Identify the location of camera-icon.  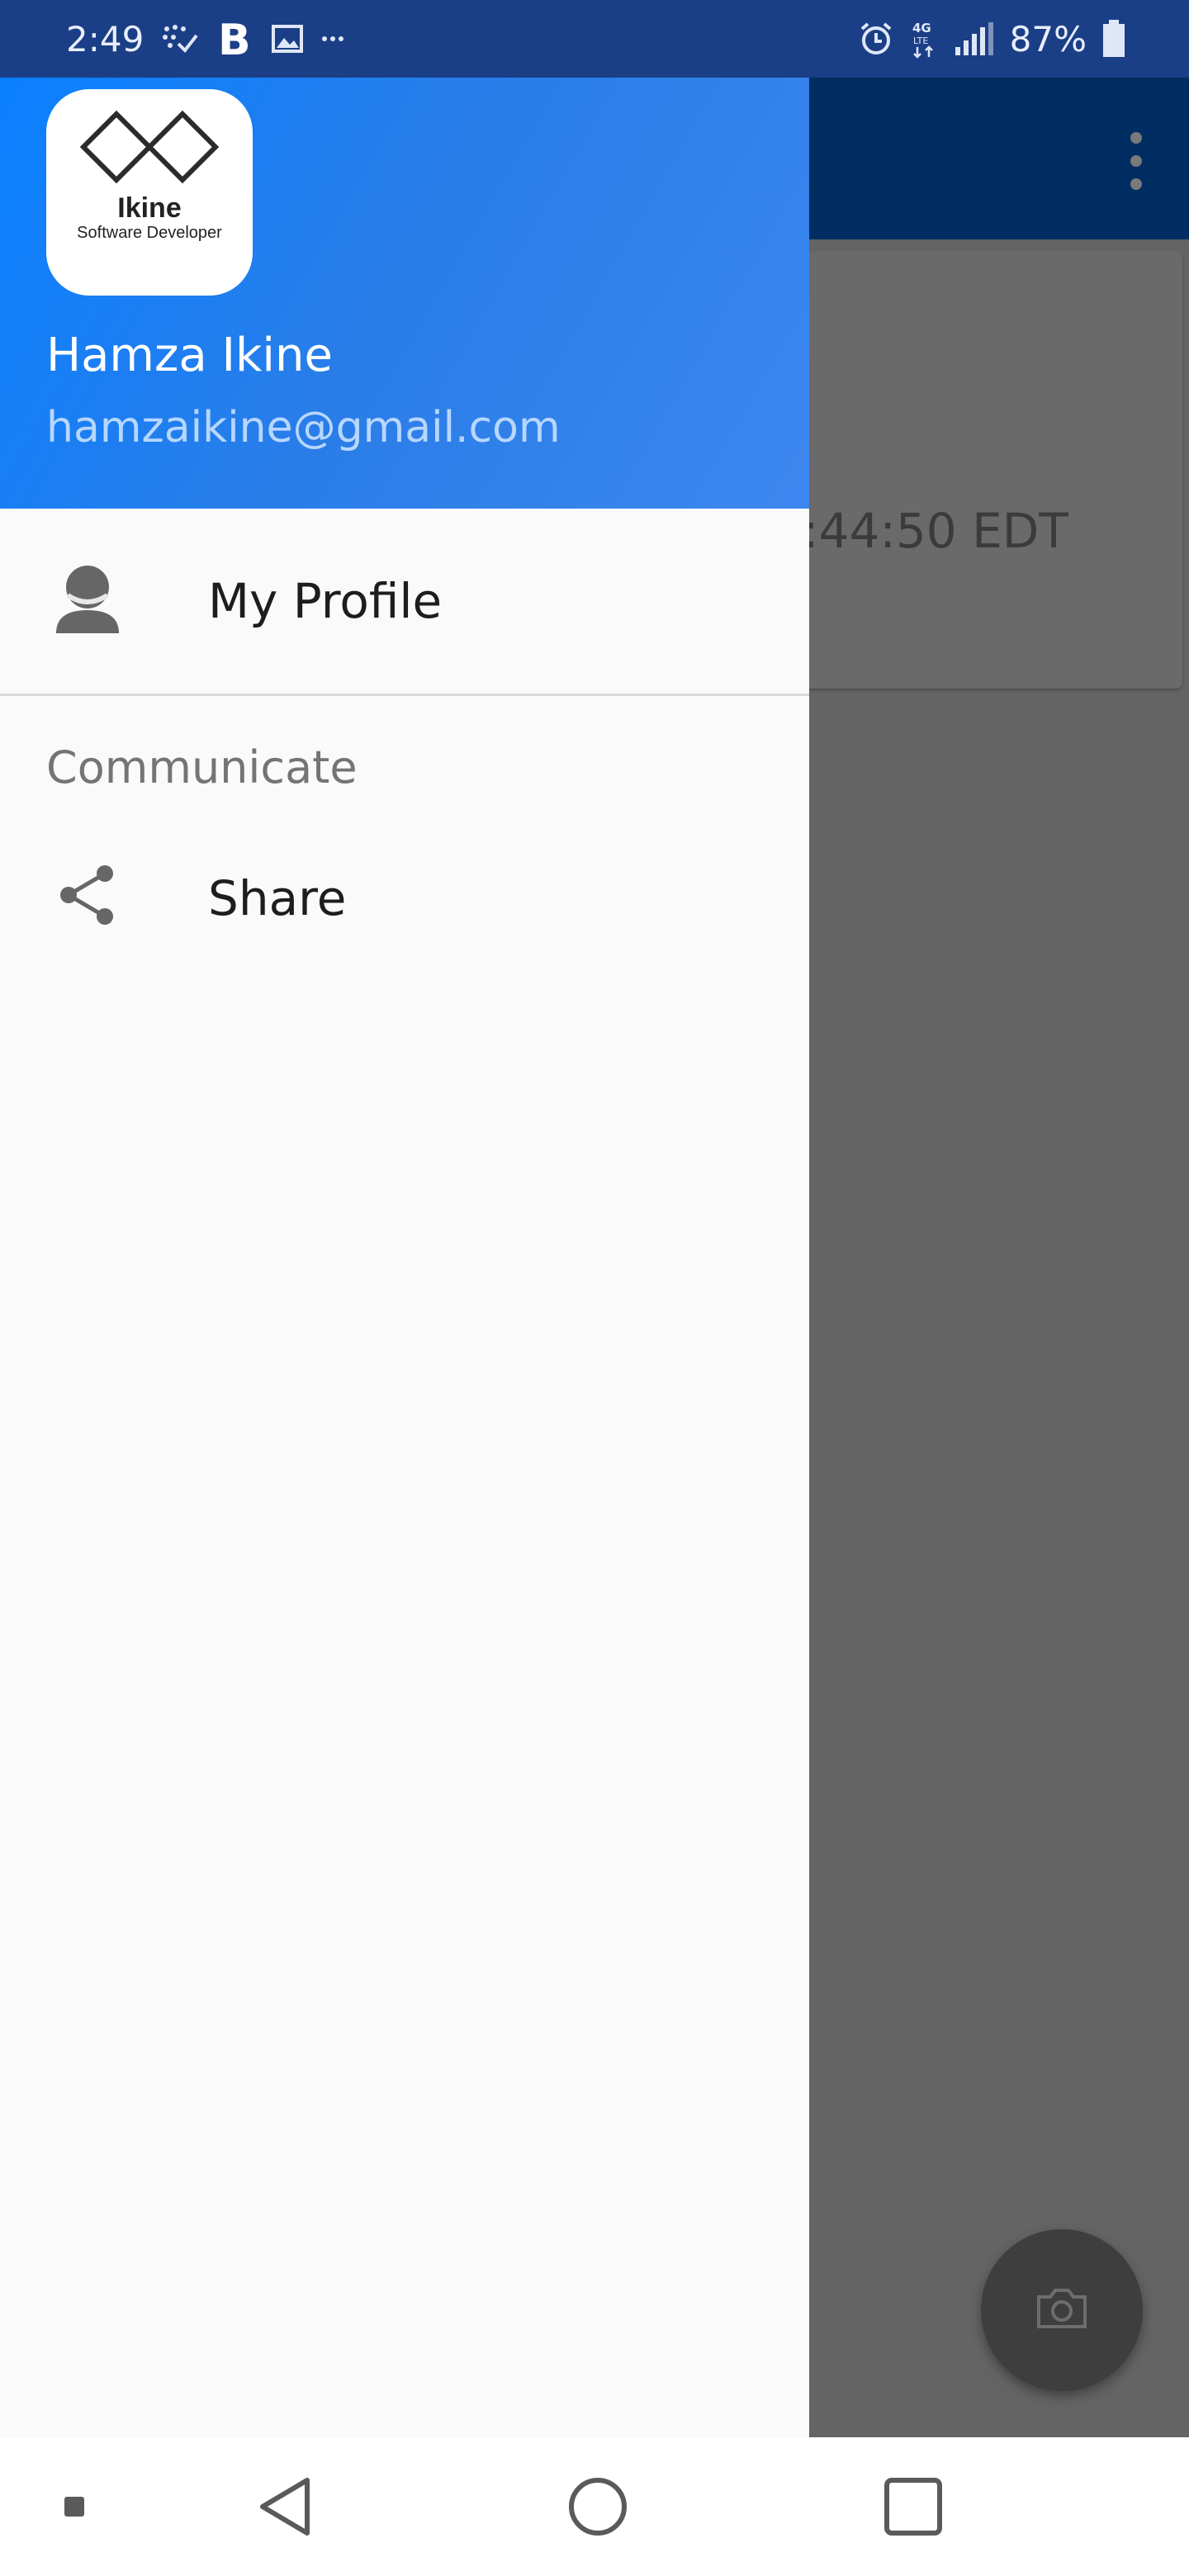
(1061, 2310).